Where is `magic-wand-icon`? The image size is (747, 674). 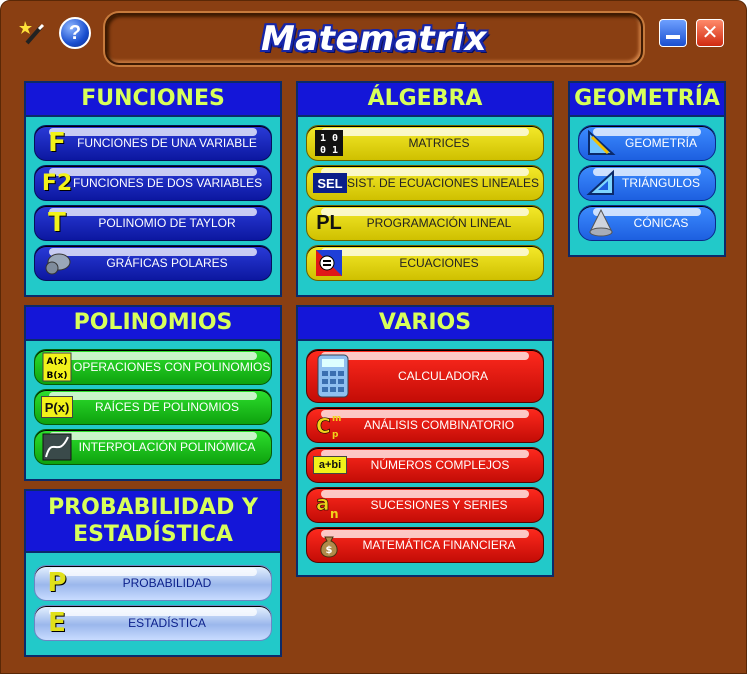
magic-wand-icon is located at coordinates (35, 33).